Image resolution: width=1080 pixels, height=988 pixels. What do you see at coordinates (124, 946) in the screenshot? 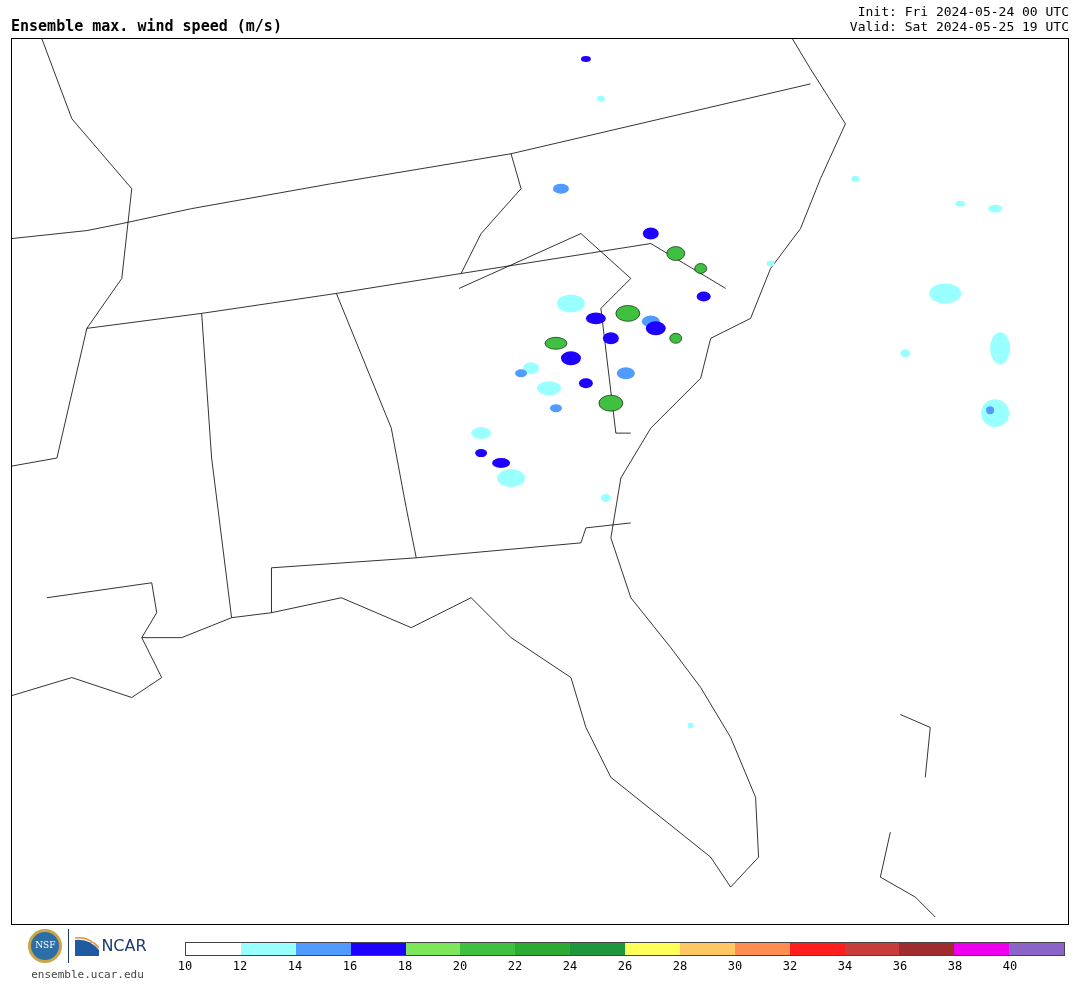
I see `ncar-wordmark: NCAR` at bounding box center [124, 946].